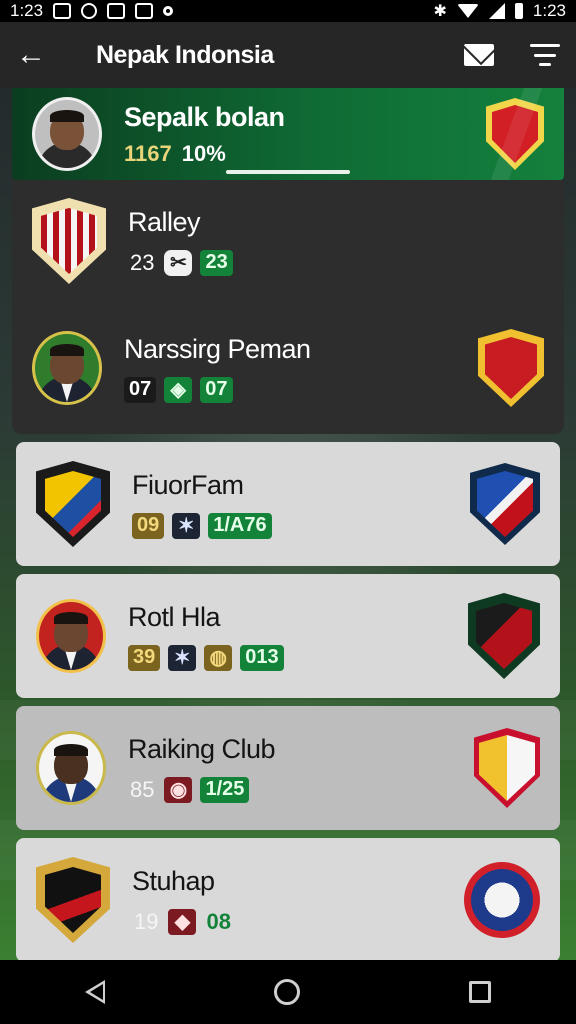 The height and width of the screenshot is (1024, 576). Describe the element at coordinates (216, 262) in the screenshot. I see `team-stat-secondary: 23` at that location.